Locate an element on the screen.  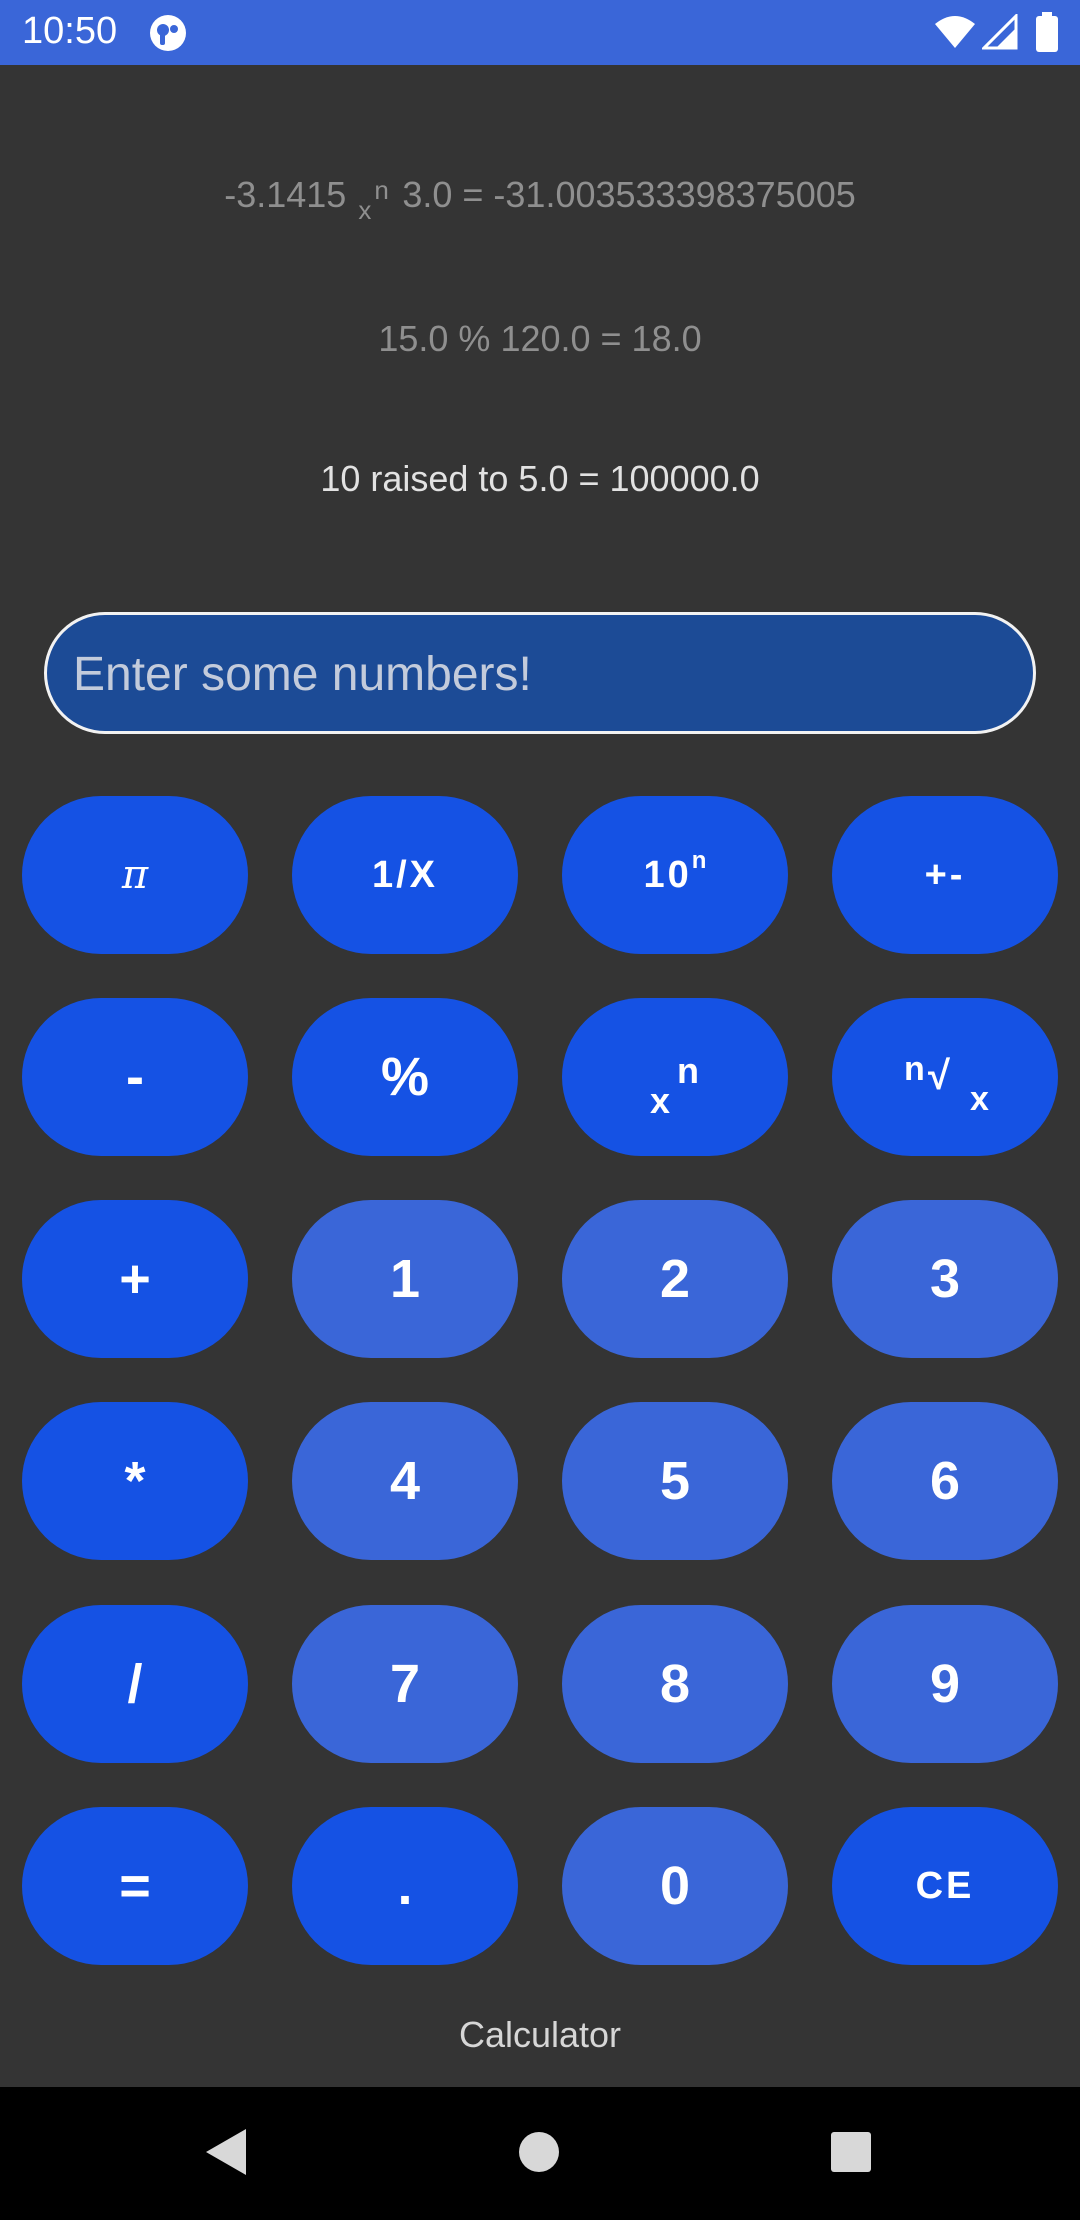
digit-6-button: 6 is located at coordinates (945, 1481).